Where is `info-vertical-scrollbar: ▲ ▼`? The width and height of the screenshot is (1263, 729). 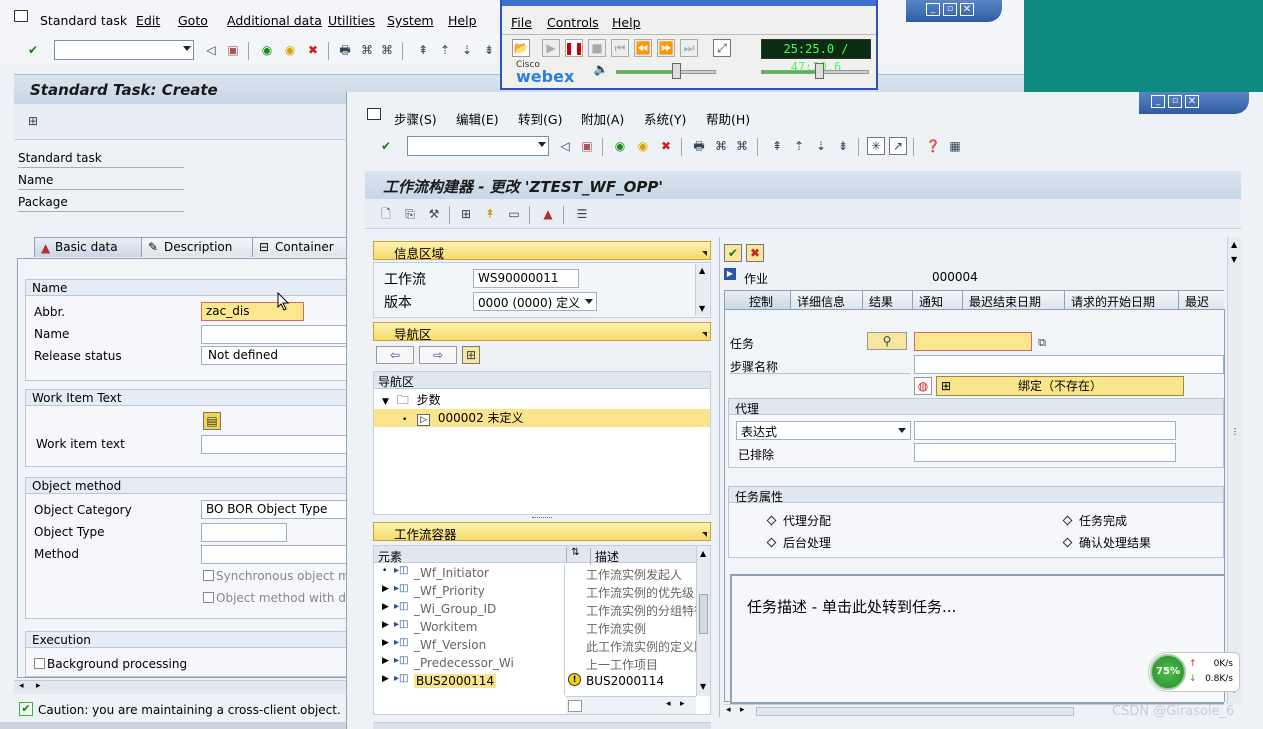
info-vertical-scrollbar: ▲ ▼ is located at coordinates (702, 290).